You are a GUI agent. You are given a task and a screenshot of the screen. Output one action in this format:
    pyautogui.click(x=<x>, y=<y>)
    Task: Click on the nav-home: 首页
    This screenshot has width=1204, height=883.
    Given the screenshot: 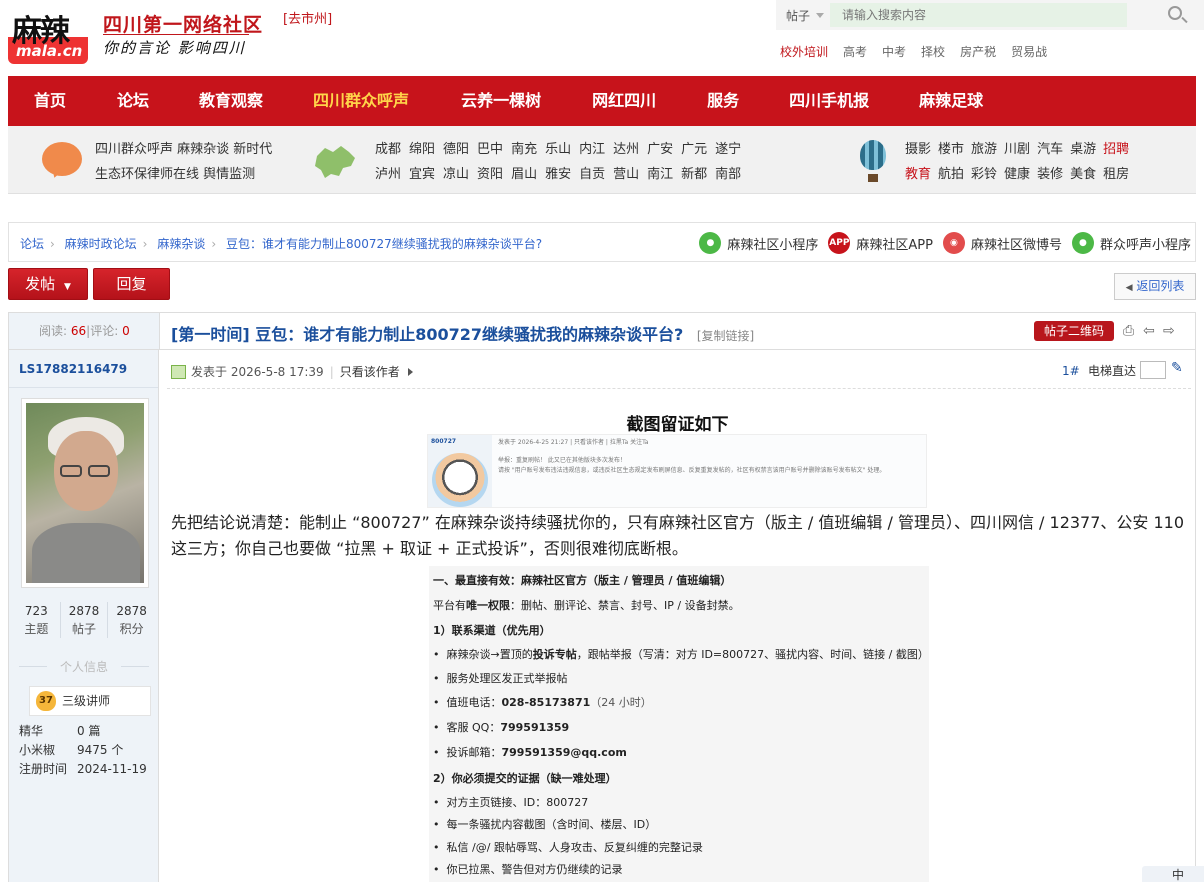 What is the action you would take?
    pyautogui.click(x=50, y=101)
    